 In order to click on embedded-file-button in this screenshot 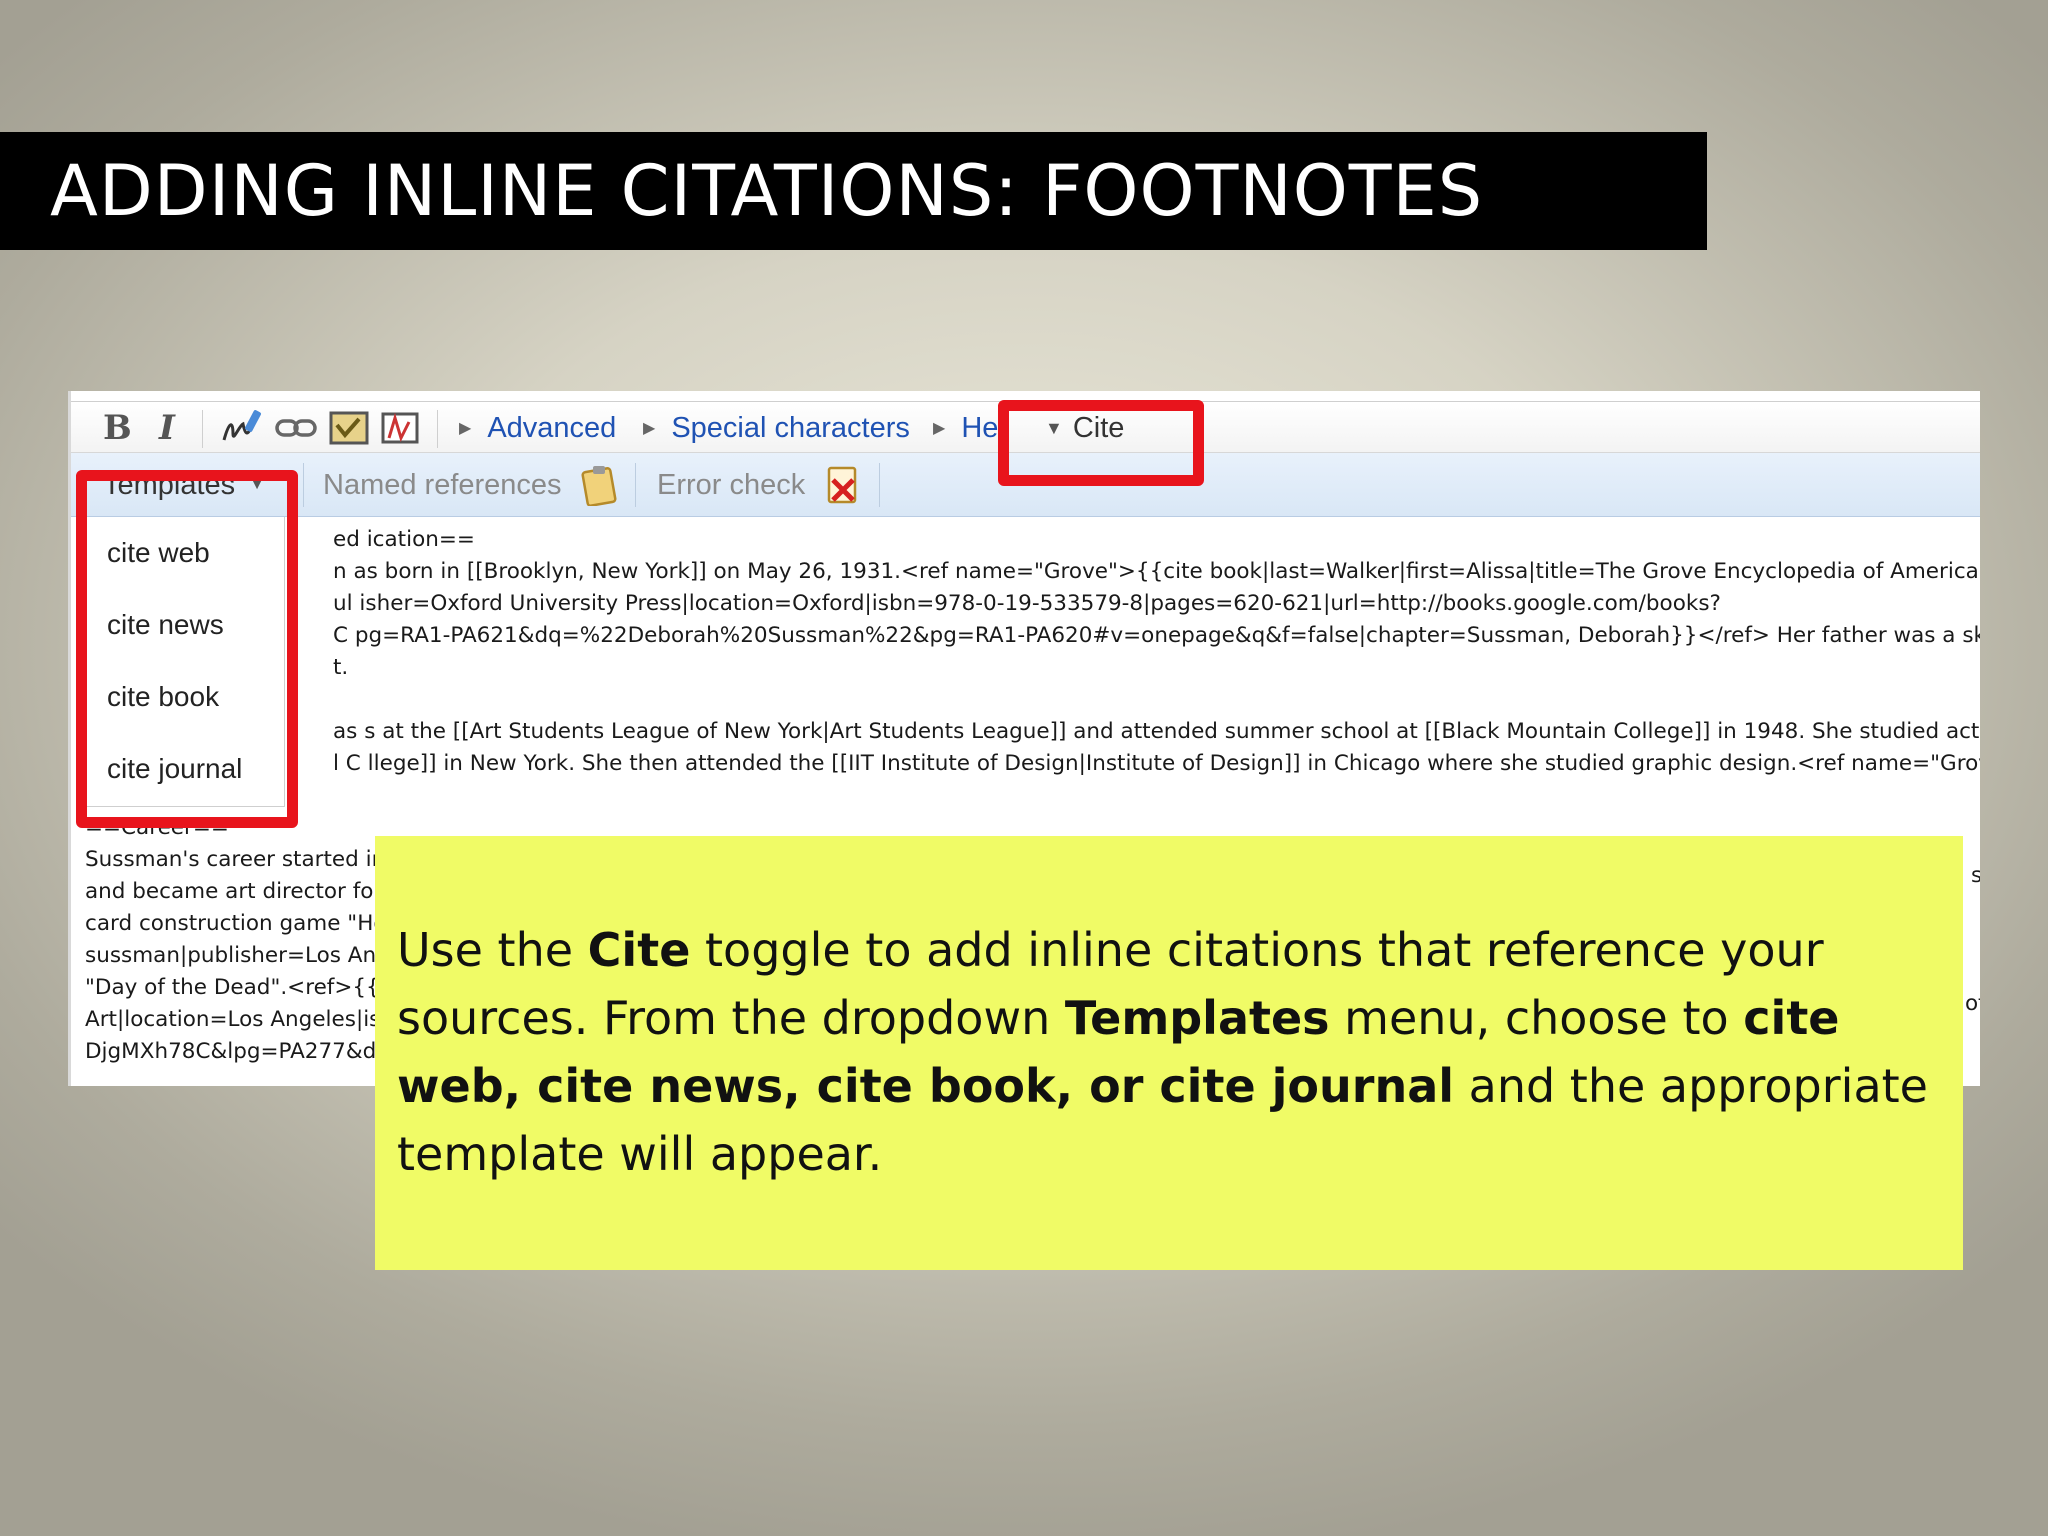, I will do `click(349, 428)`.